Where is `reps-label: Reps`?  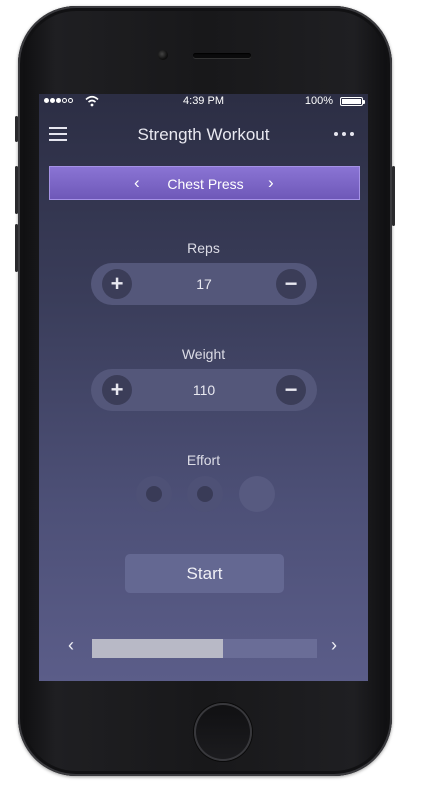 reps-label: Reps is located at coordinates (203, 248).